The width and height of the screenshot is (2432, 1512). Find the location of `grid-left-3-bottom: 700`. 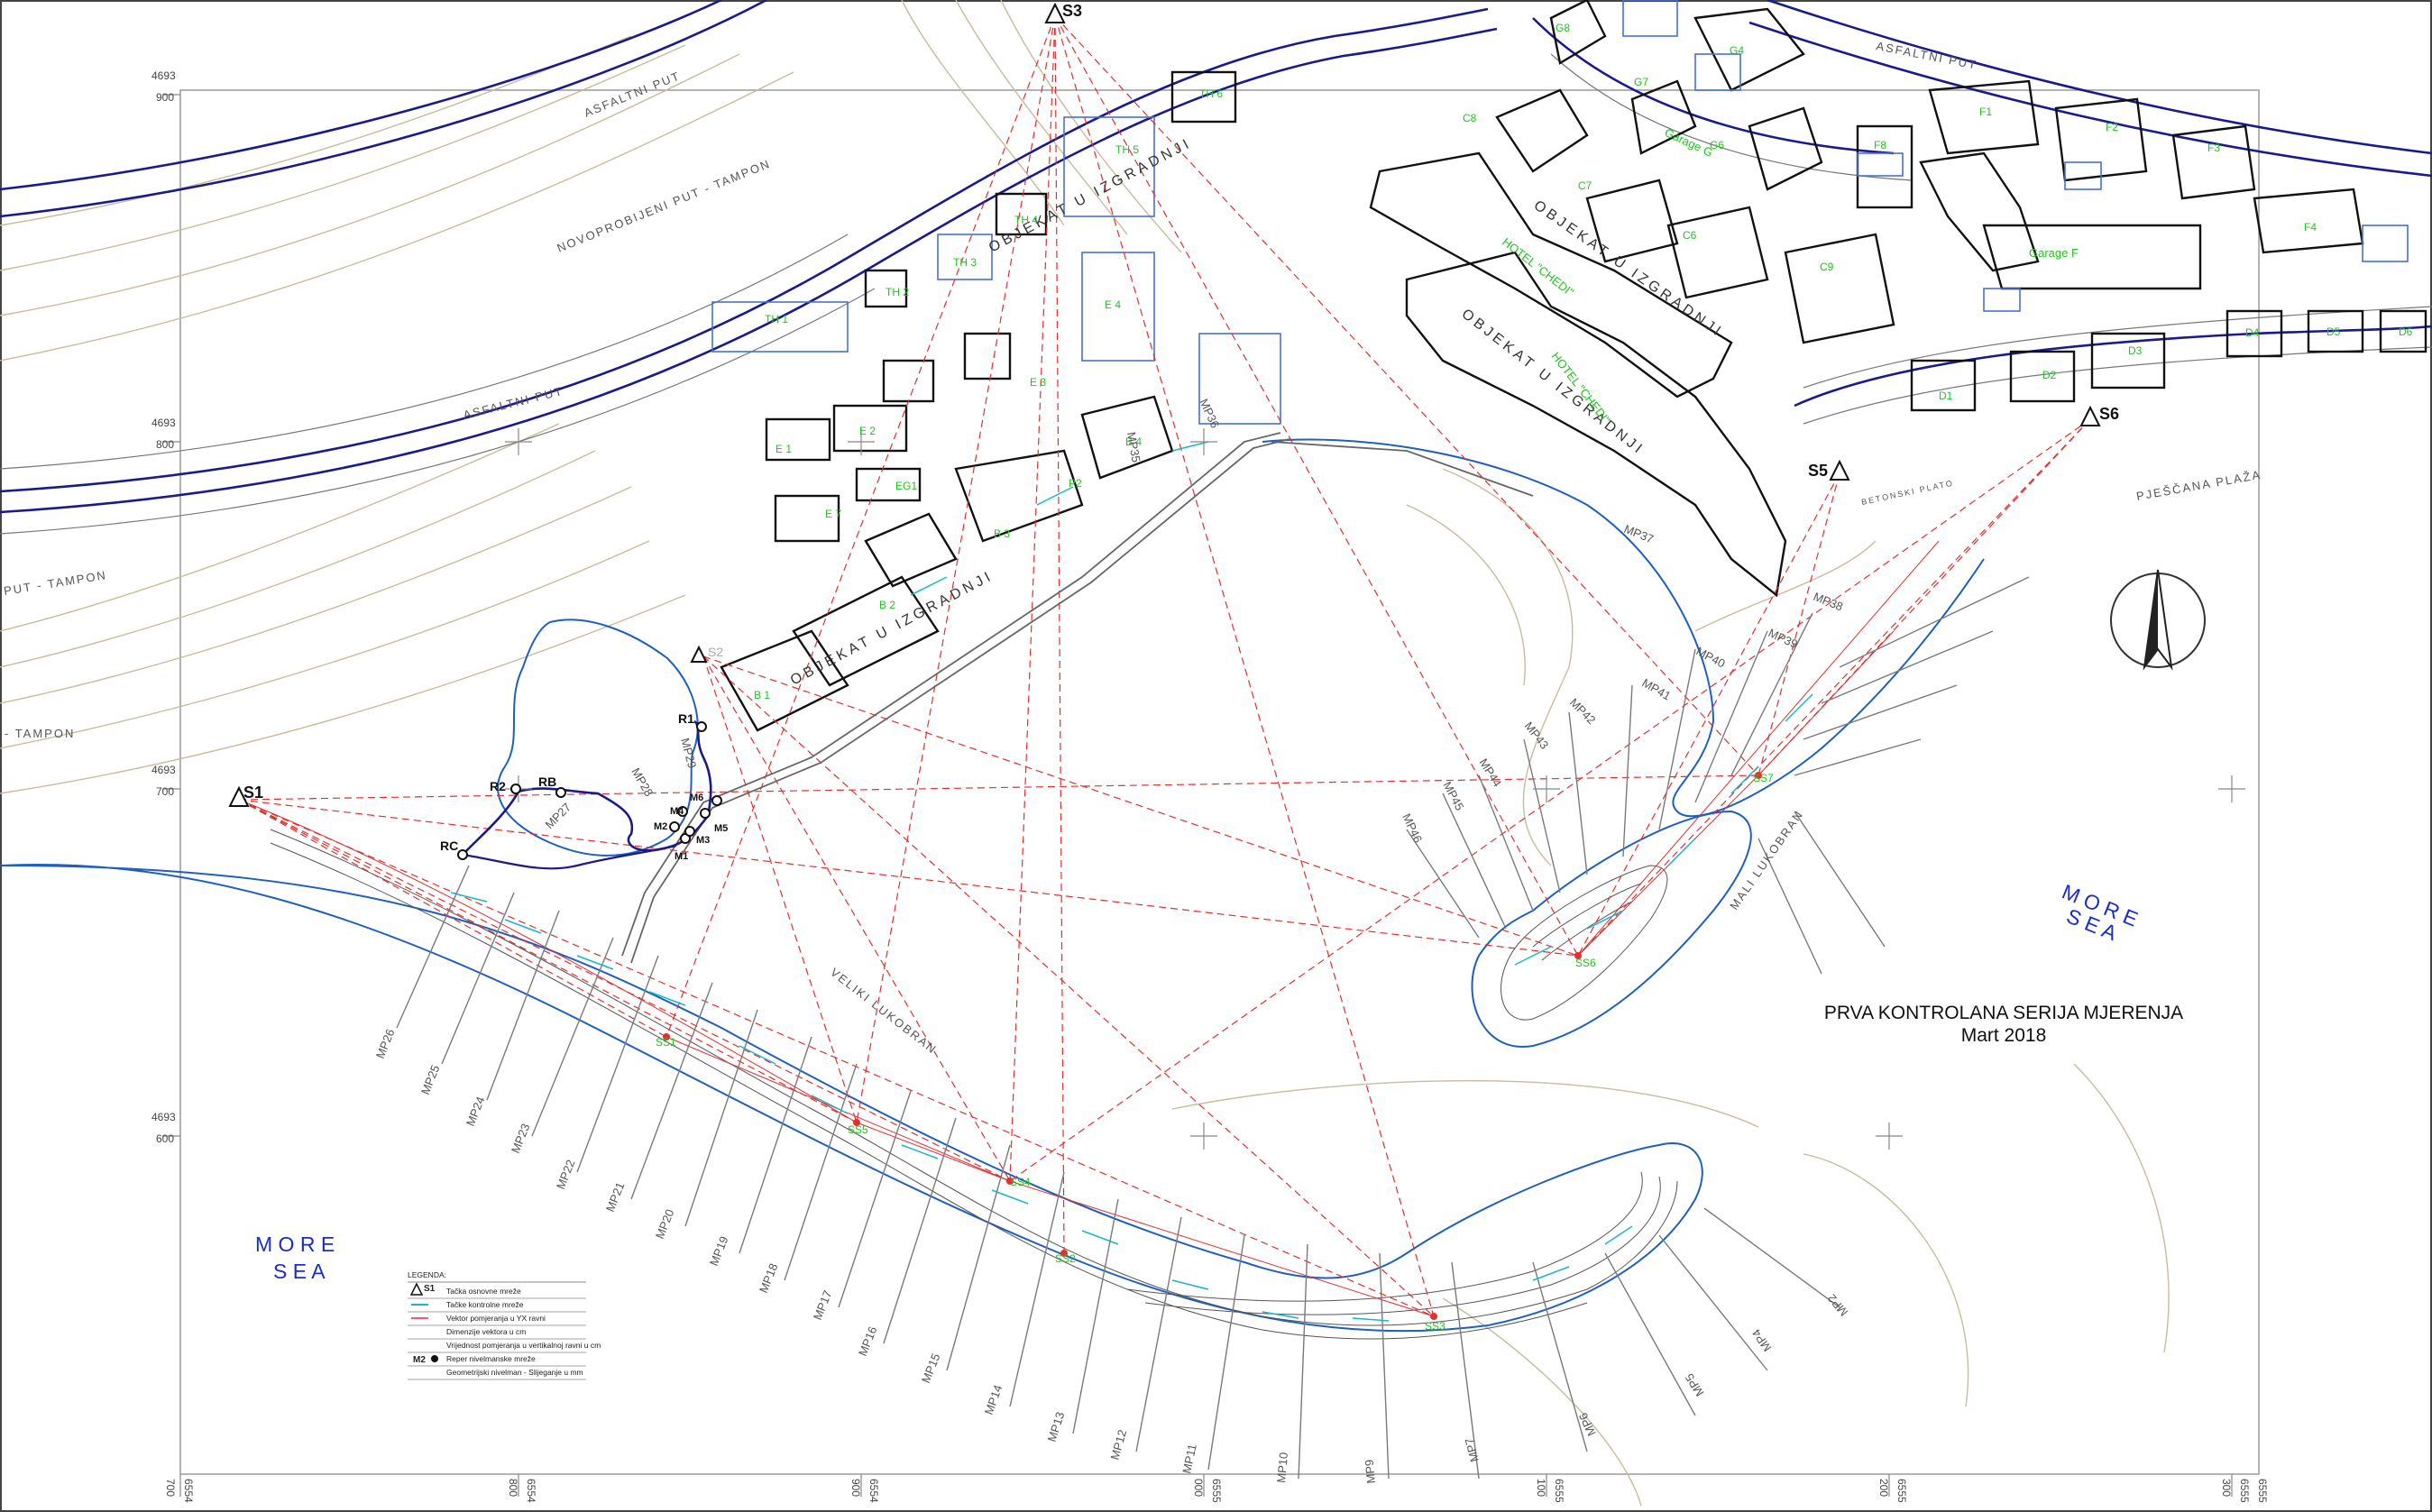

grid-left-3-bottom: 700 is located at coordinates (165, 791).